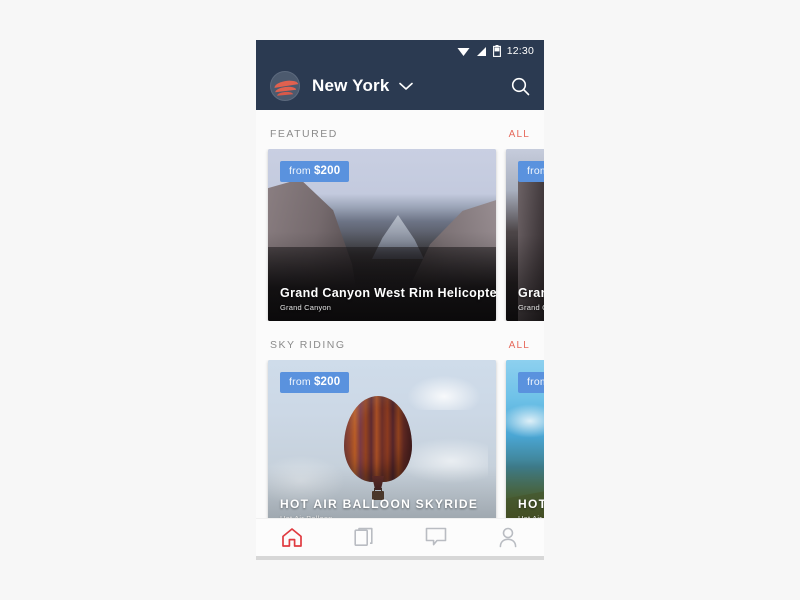 The height and width of the screenshot is (600, 800). I want to click on section-title: SKY RIDING, so click(308, 345).